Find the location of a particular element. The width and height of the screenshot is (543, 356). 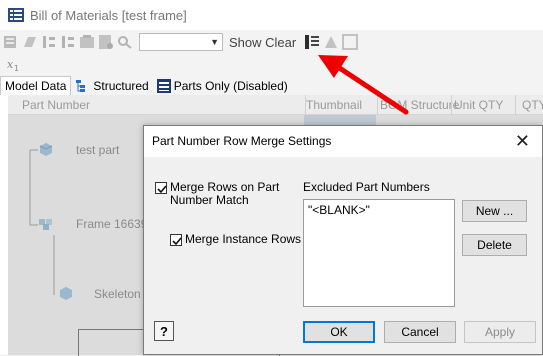

merge-rows-label-line2: Number Match is located at coordinates (209, 200).